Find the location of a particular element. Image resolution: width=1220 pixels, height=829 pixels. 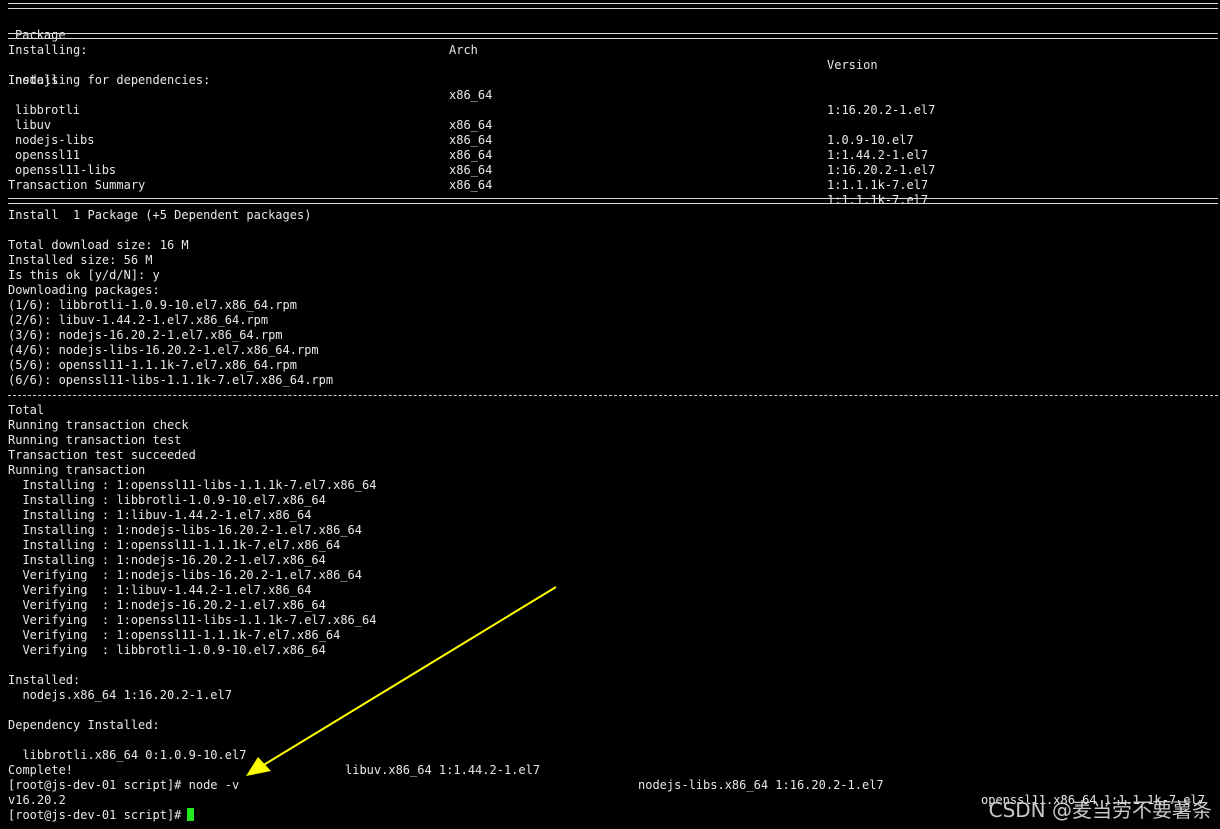

arrow-head is located at coordinates (258, 766).